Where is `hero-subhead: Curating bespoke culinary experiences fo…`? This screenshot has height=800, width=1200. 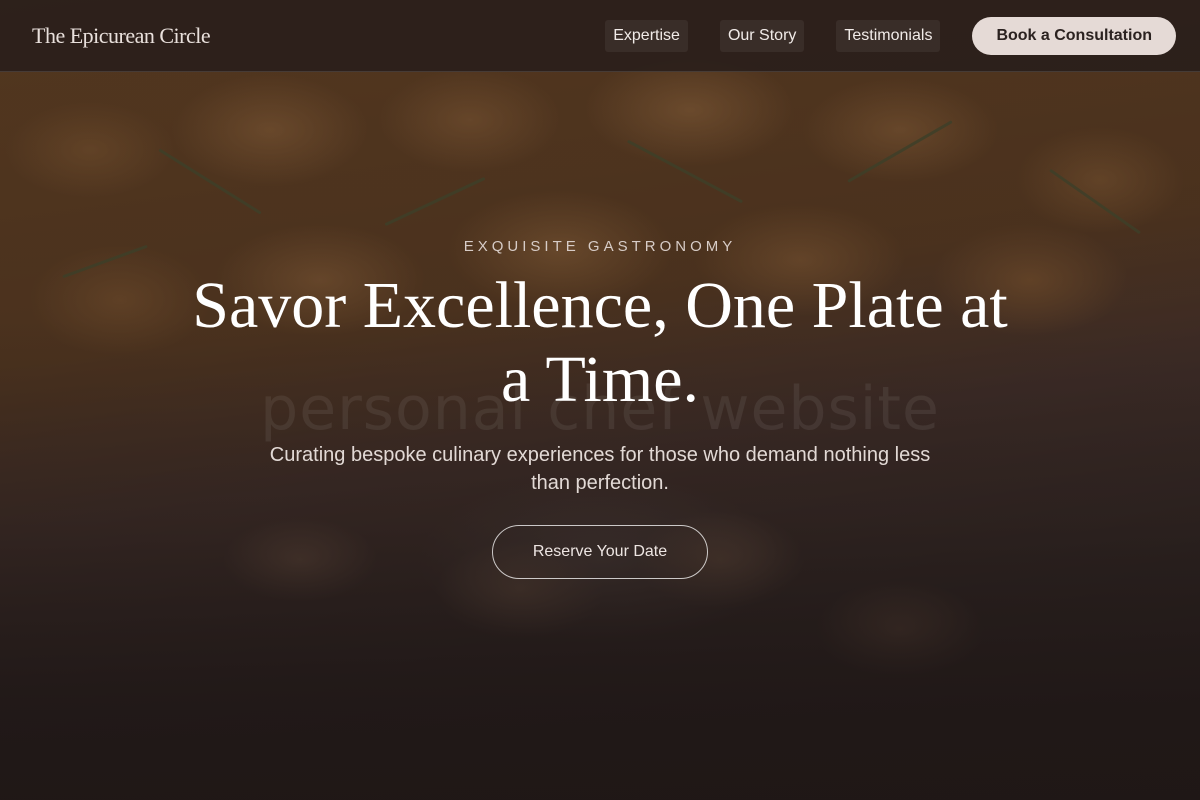 hero-subhead: Curating bespoke culinary experiences fo… is located at coordinates (600, 469).